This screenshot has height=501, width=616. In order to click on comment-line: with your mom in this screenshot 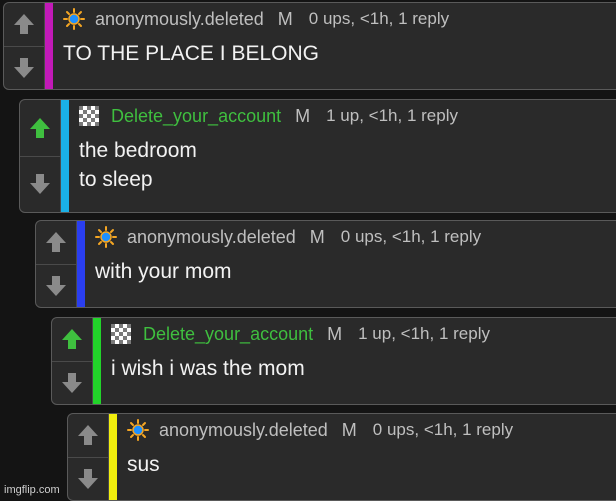, I will do `click(163, 271)`.